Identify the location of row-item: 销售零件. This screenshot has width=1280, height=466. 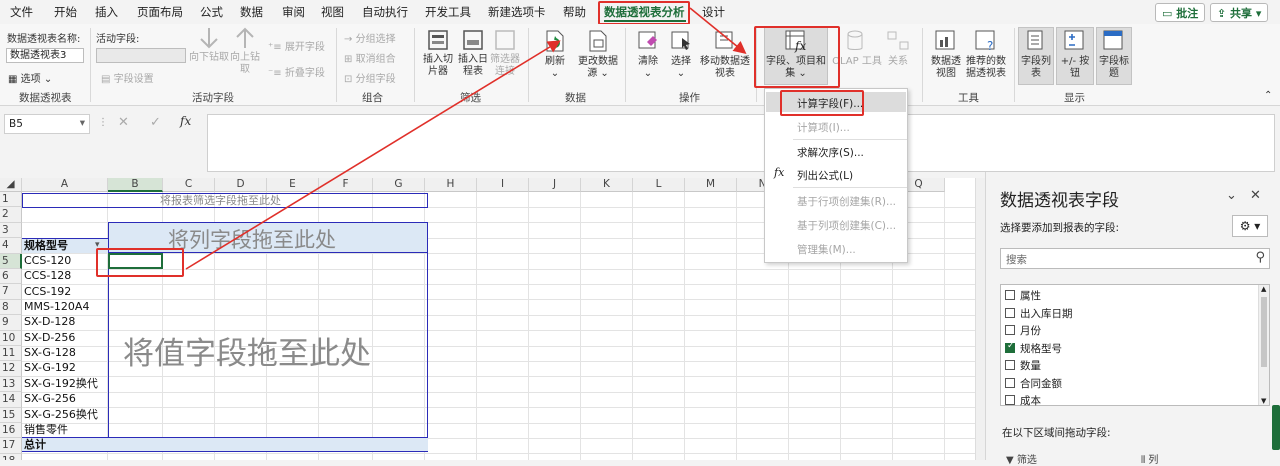
(46, 430).